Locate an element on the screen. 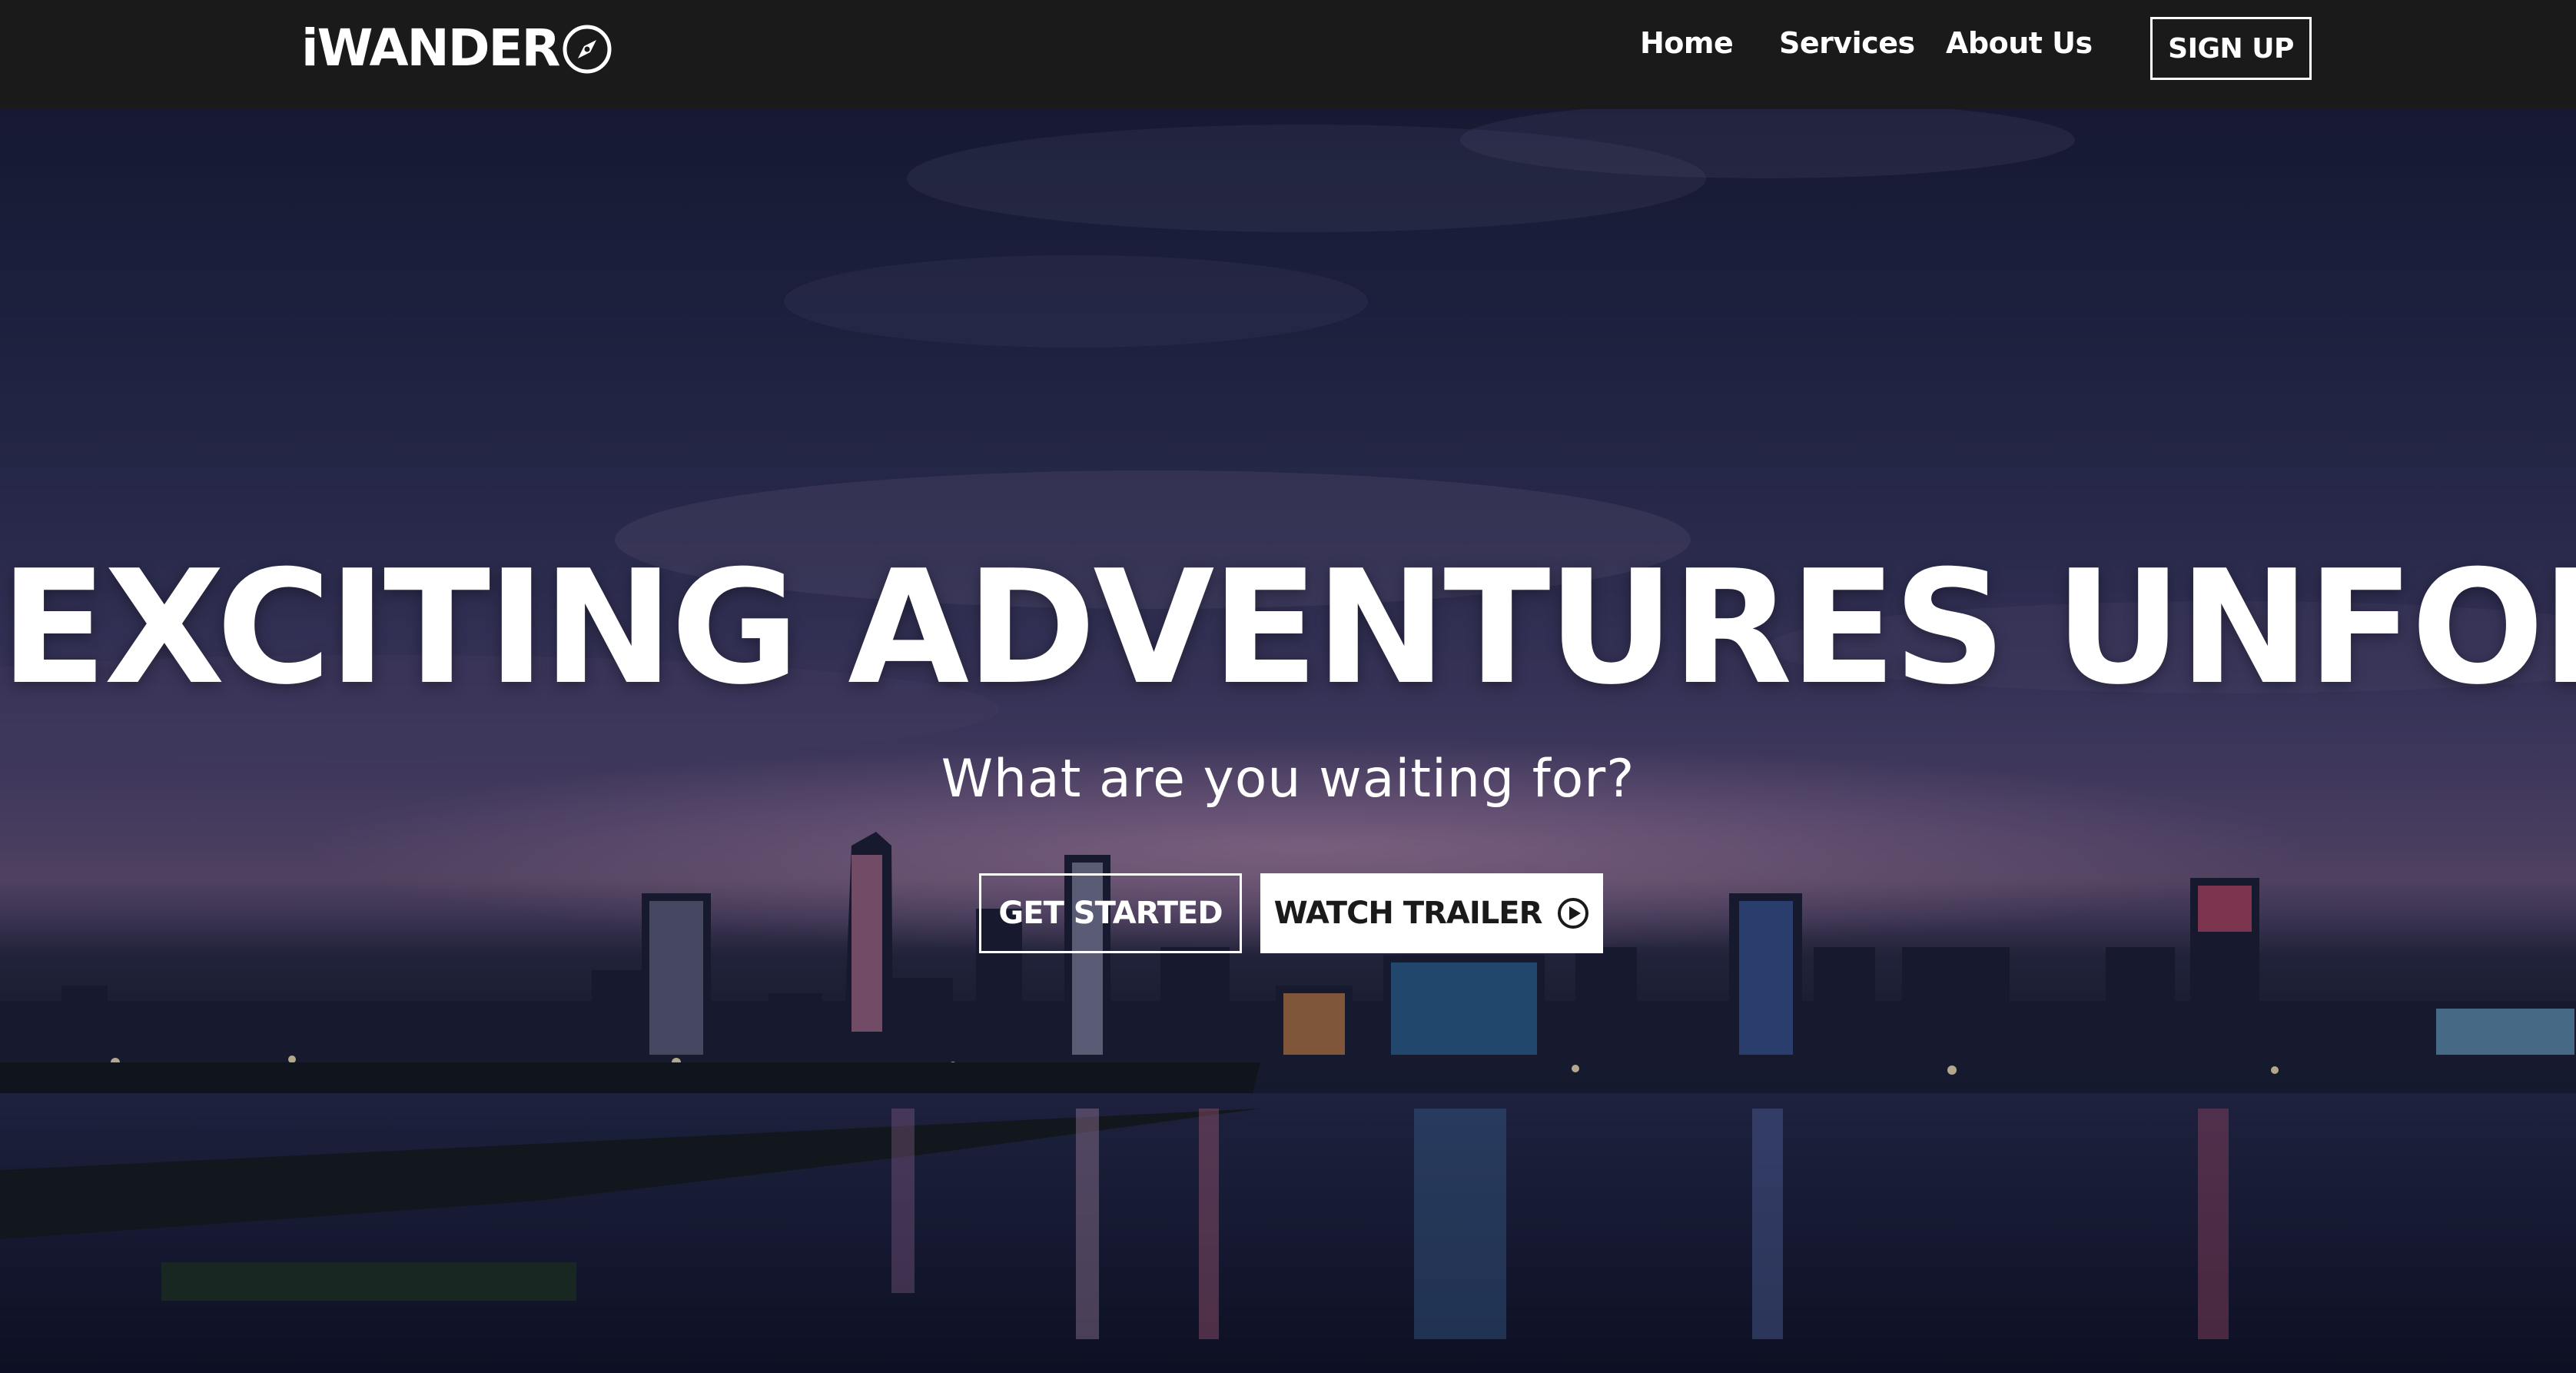  navbar: iWANDER Home Services About Us SIGN UP is located at coordinates (1288, 54).